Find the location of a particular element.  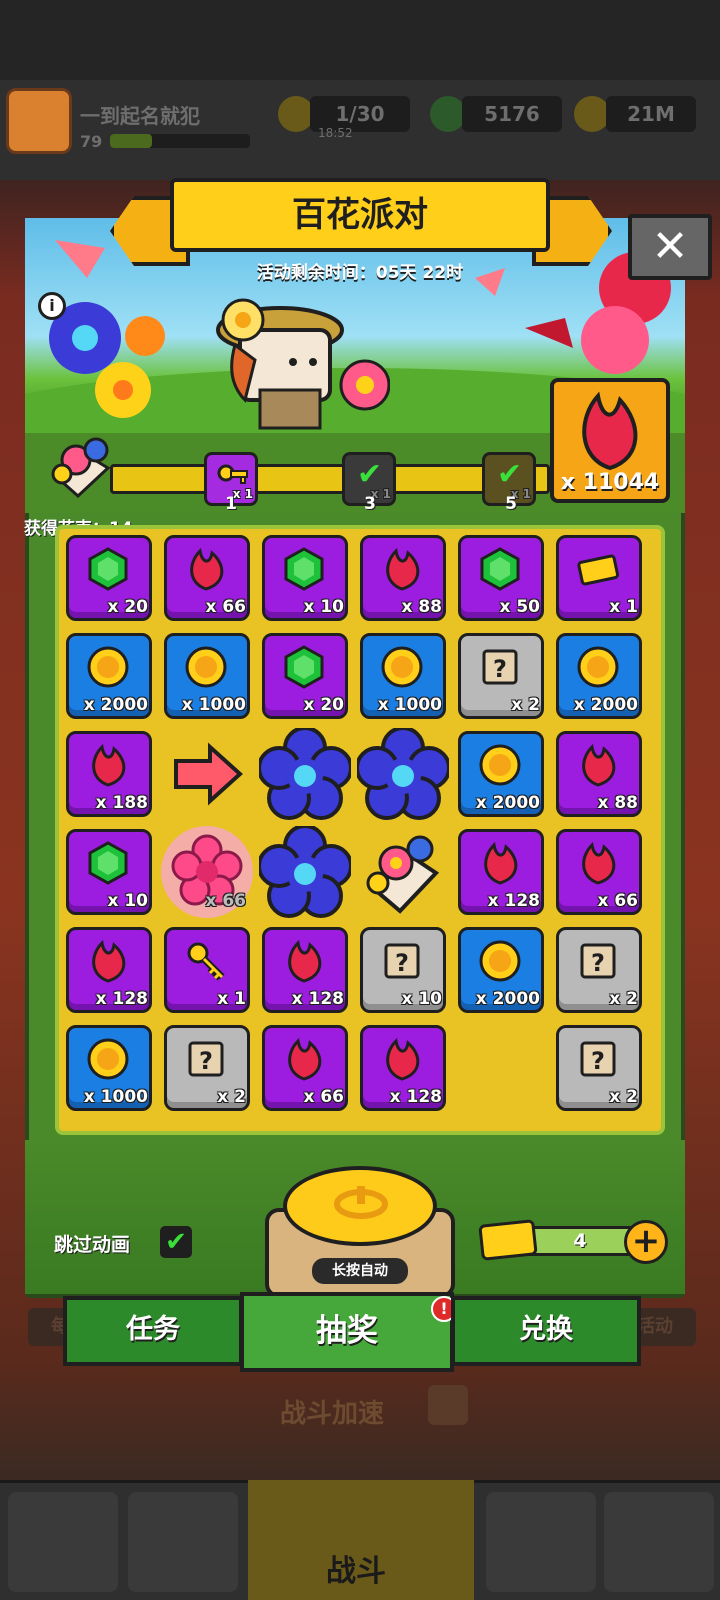

milestone-1-label: 1 is located at coordinates (231, 504).